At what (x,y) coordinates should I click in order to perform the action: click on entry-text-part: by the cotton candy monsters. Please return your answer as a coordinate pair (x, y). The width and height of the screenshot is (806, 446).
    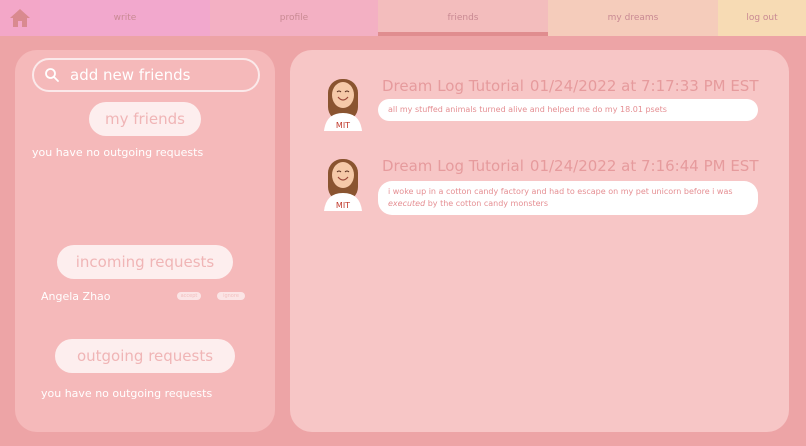
    Looking at the image, I should click on (486, 203).